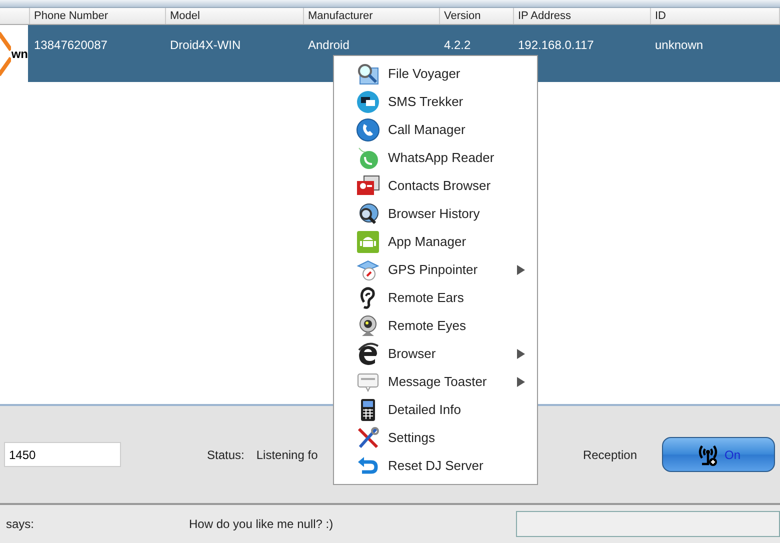  Describe the element at coordinates (435, 326) in the screenshot. I see `menu-item: Remote Eyes` at that location.